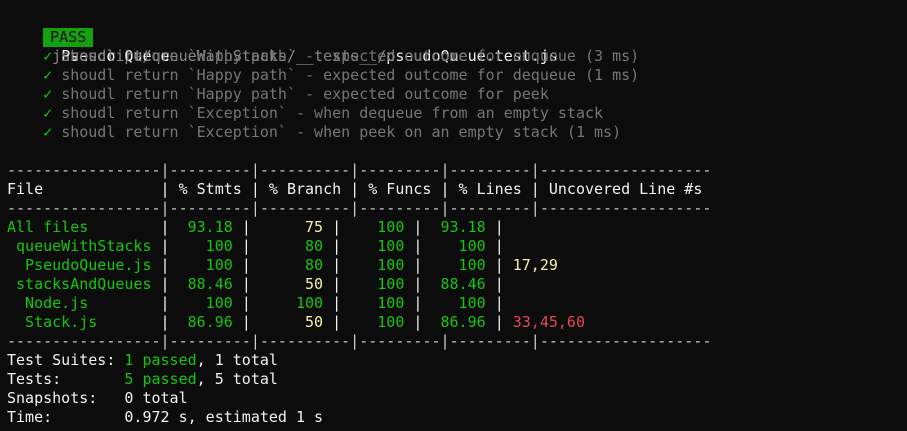 The width and height of the screenshot is (907, 431). What do you see at coordinates (160, 379) in the screenshot?
I see `summary-passed: 5 passed` at bounding box center [160, 379].